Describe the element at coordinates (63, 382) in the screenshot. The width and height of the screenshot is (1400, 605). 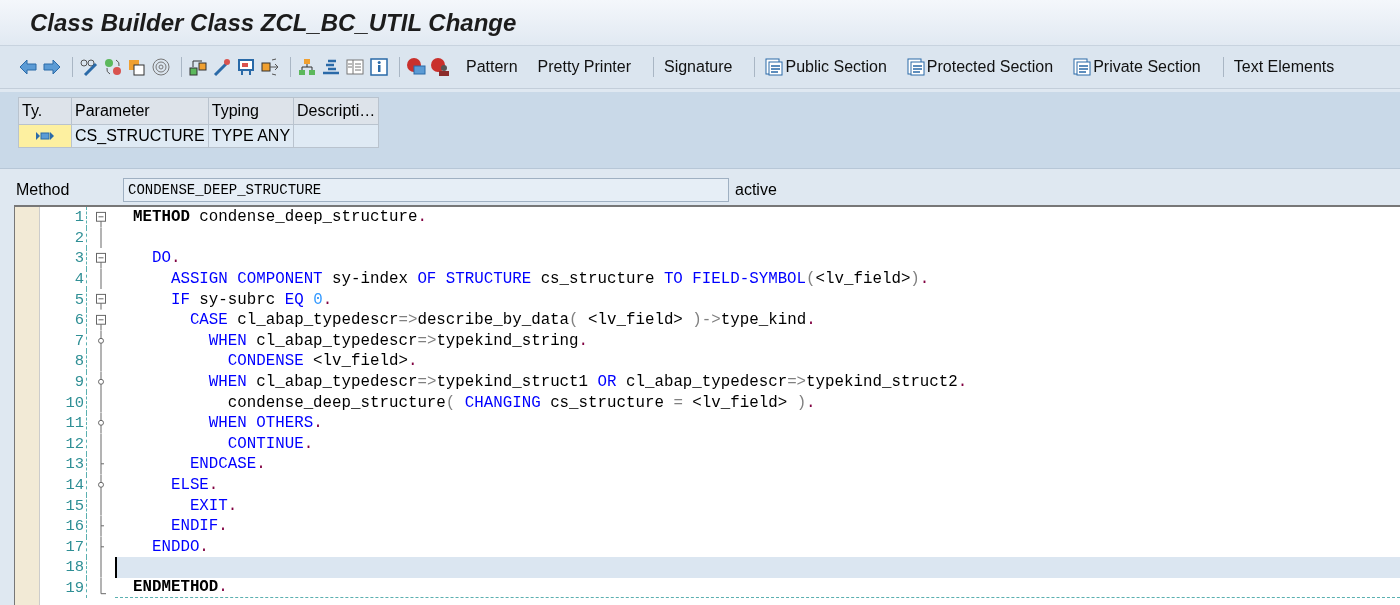
I see `line-number: 9` at that location.